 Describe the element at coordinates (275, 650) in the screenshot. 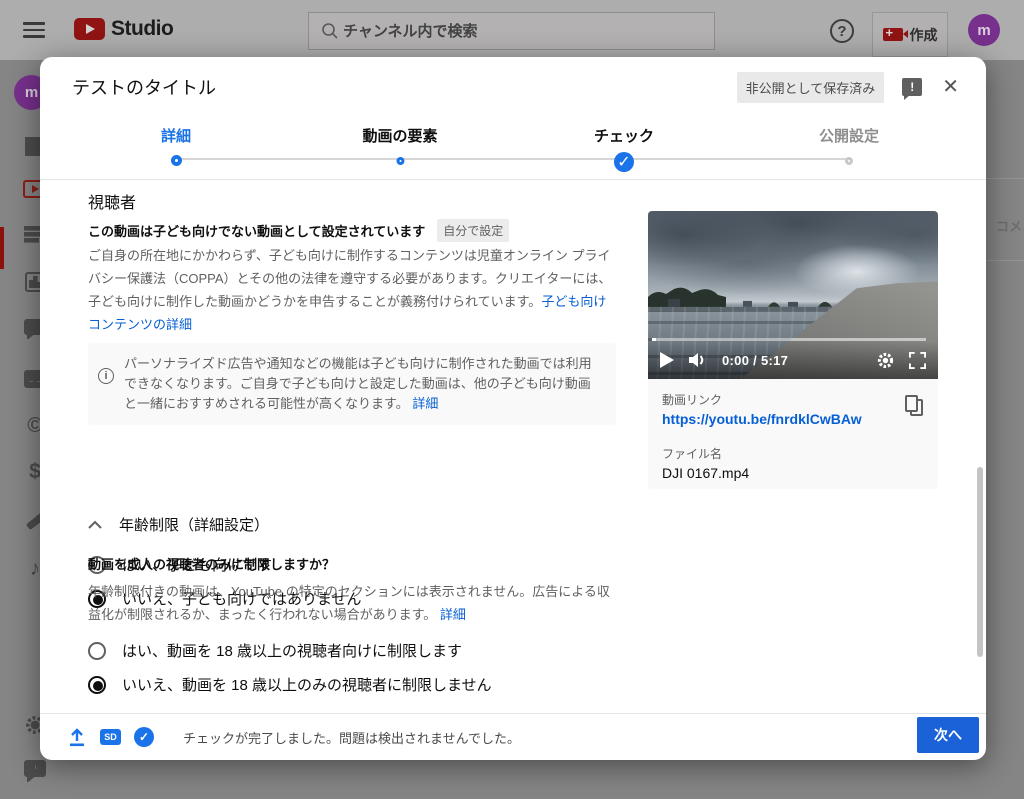

I see `radio-age-restrict-yes: はい、動画を 18 歳以上の視聴者向けに制限します` at that location.